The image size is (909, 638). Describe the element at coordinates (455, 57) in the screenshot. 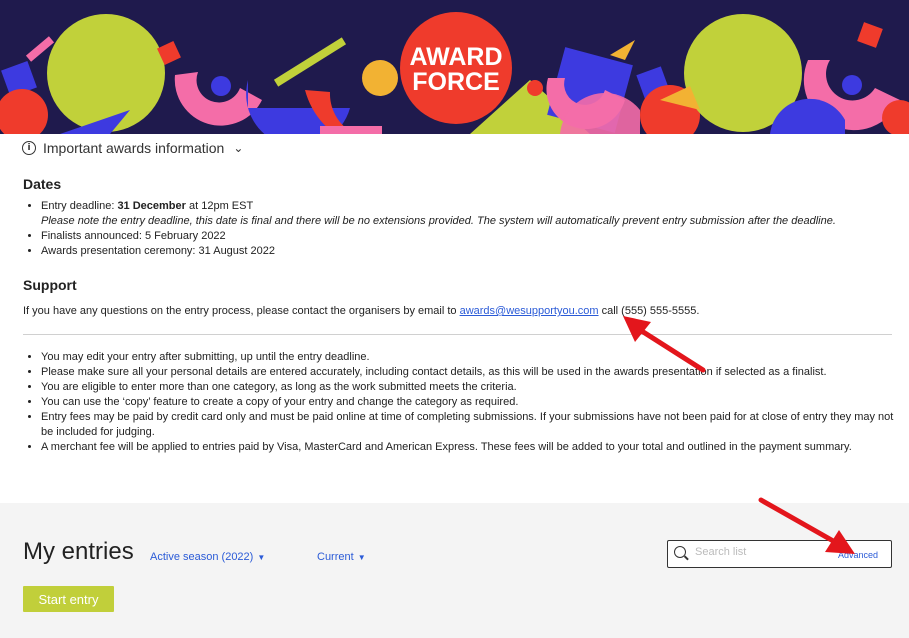

I see `logo-line-1: AWARD` at that location.